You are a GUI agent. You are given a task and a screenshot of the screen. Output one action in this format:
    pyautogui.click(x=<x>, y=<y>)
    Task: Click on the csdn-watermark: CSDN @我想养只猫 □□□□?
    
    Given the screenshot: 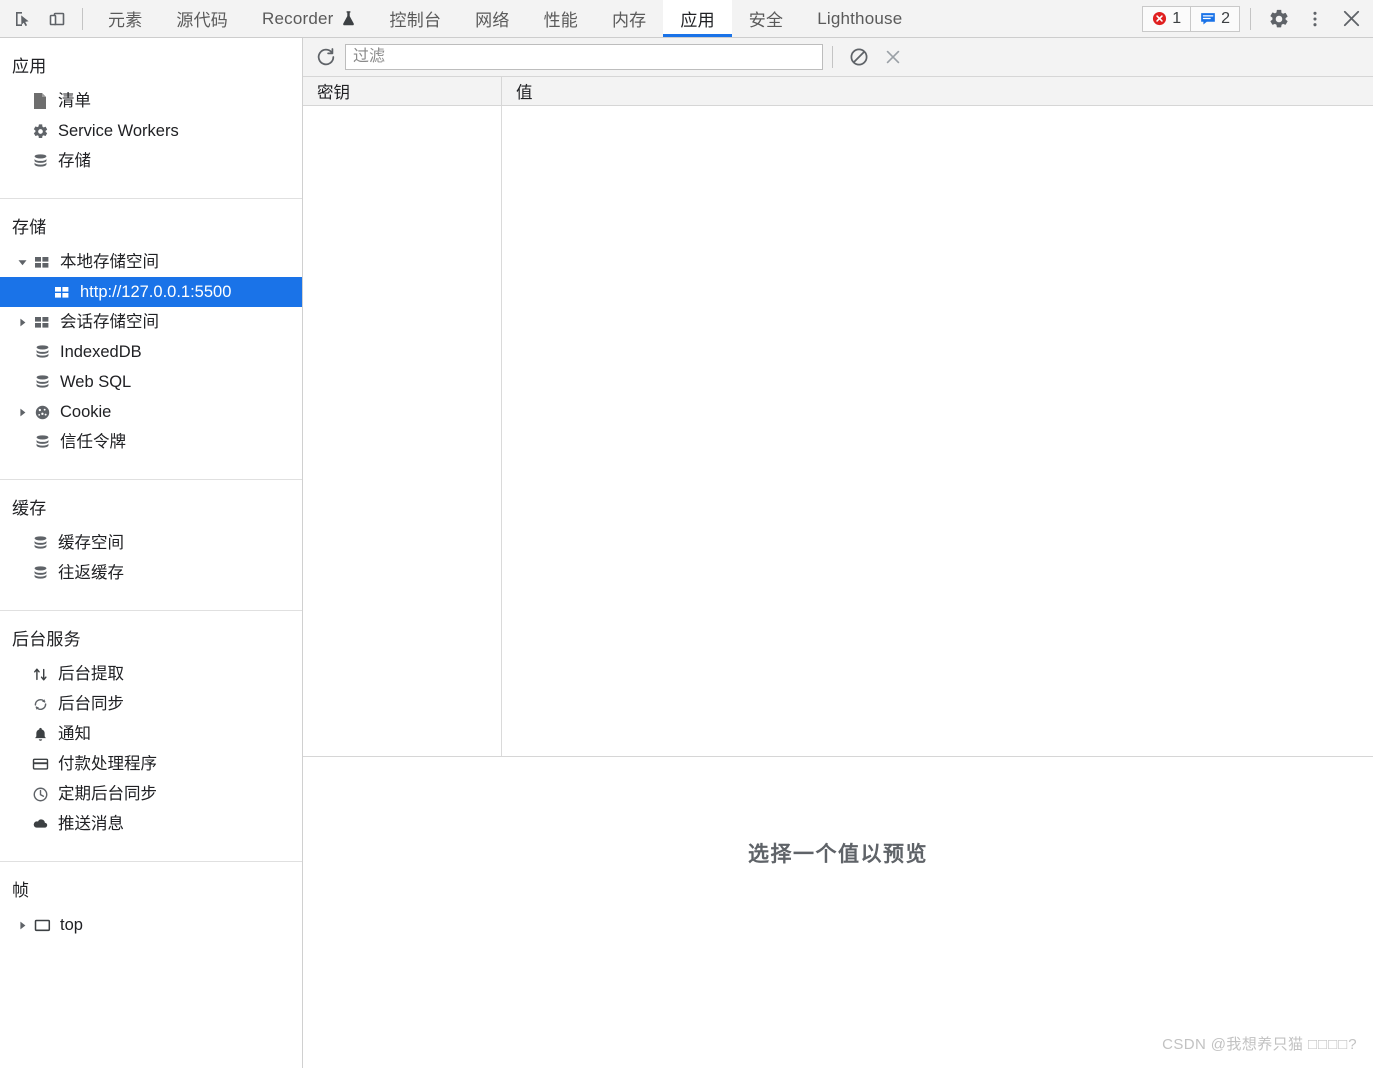 What is the action you would take?
    pyautogui.click(x=1259, y=1043)
    